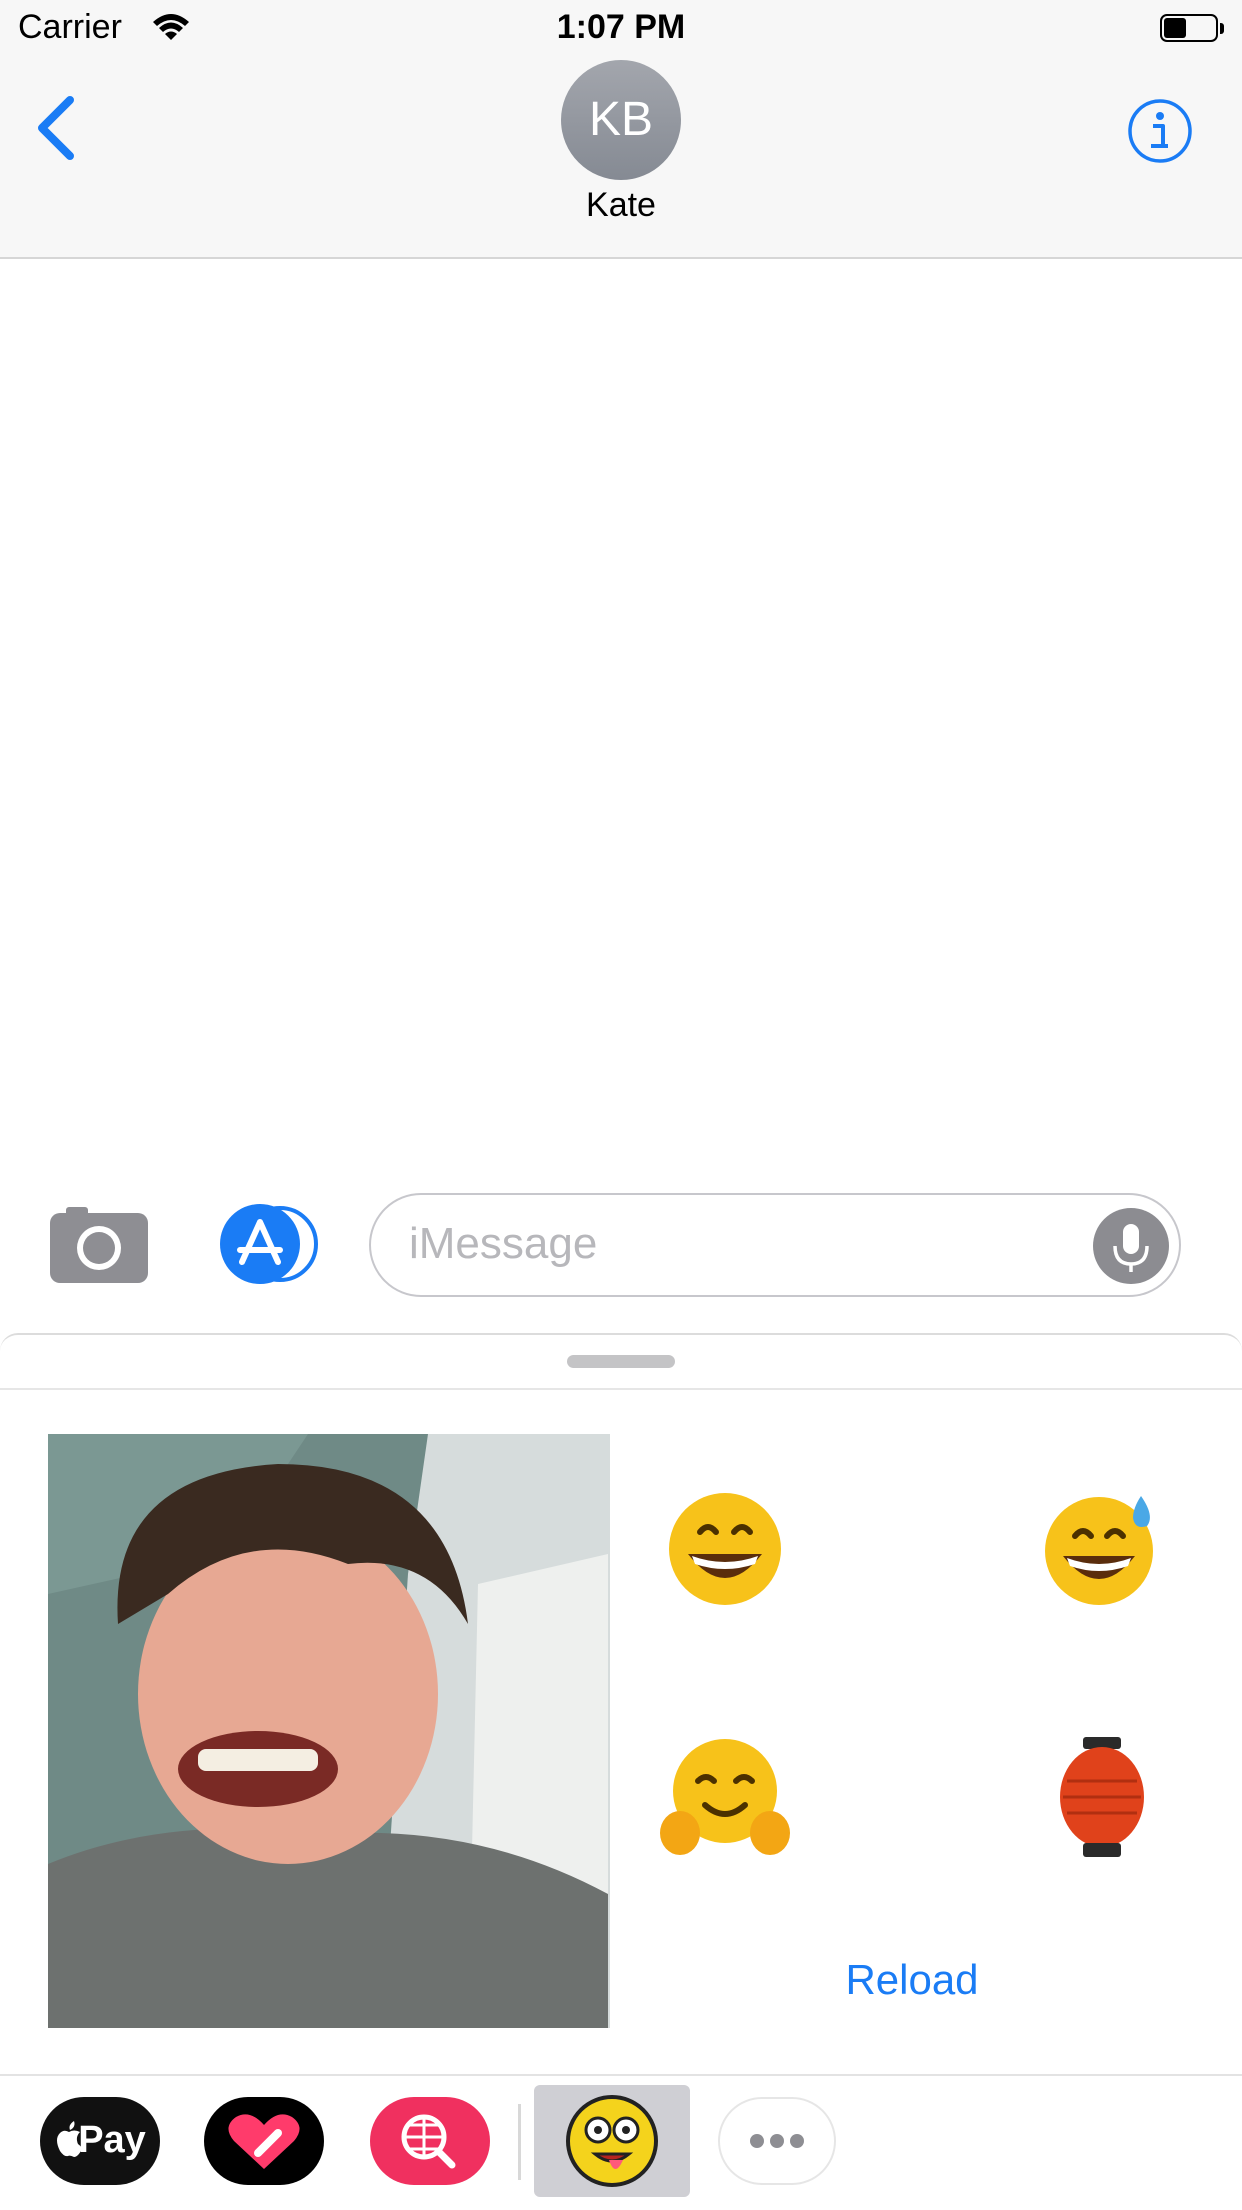 The width and height of the screenshot is (1242, 2210). Describe the element at coordinates (1131, 1246) in the screenshot. I see `microphone-icon` at that location.